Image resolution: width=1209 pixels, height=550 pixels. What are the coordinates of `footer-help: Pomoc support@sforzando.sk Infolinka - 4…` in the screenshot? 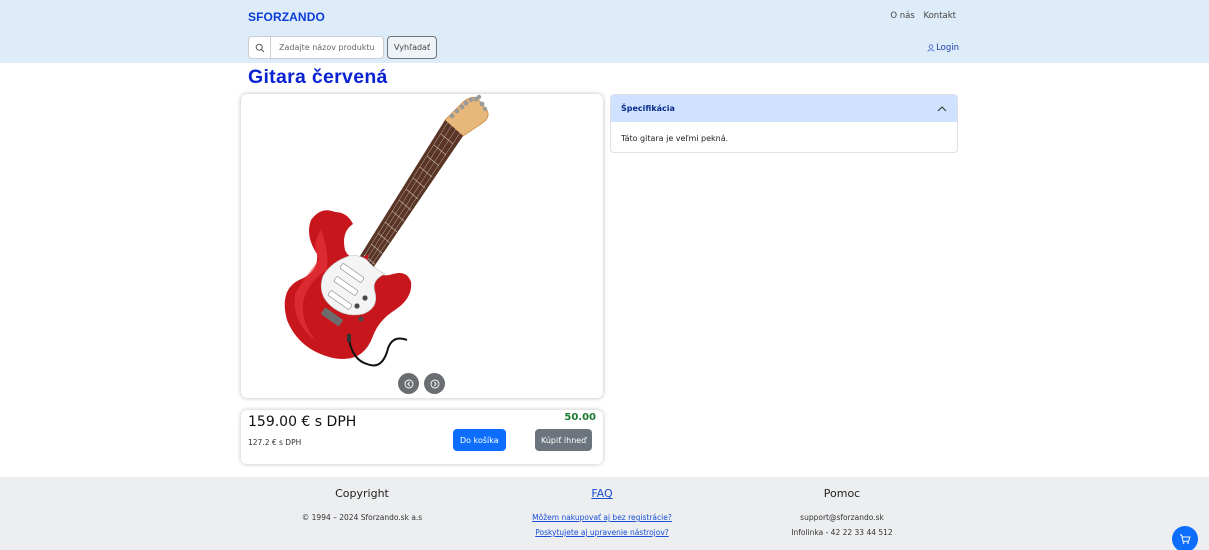 It's located at (842, 507).